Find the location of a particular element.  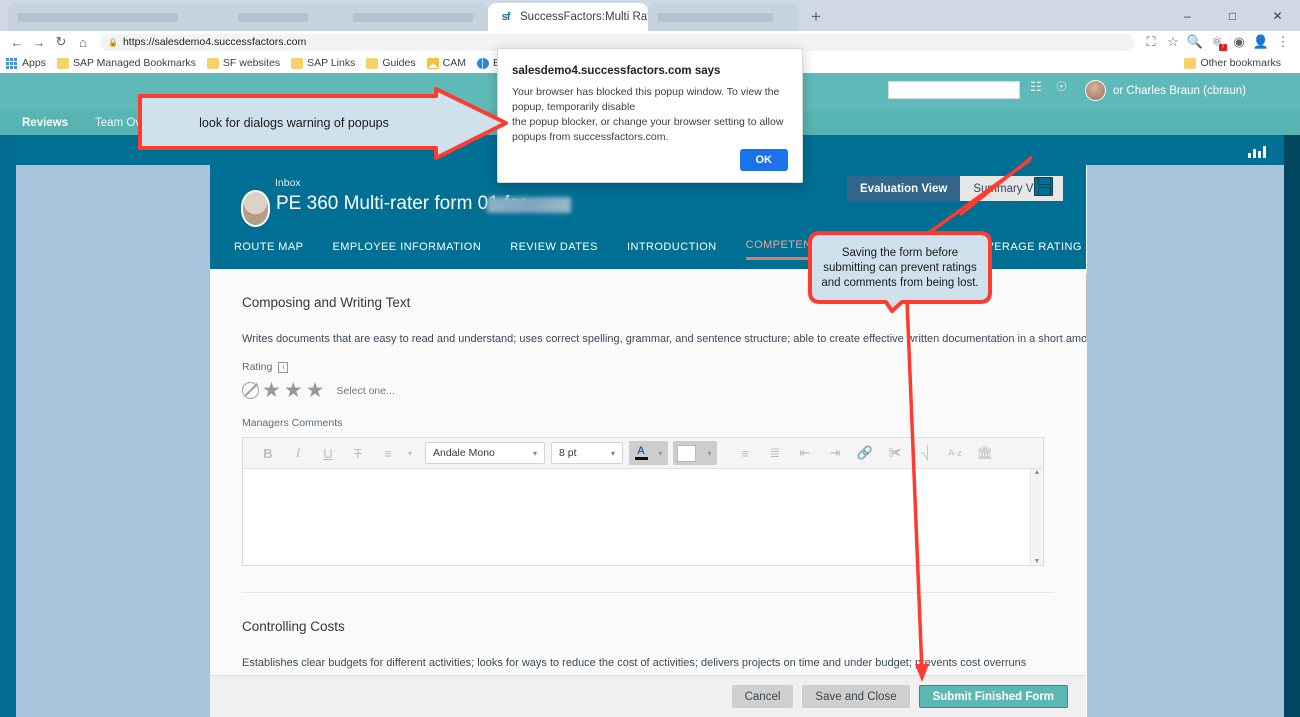

reload-icon: ↻ is located at coordinates (61, 42).